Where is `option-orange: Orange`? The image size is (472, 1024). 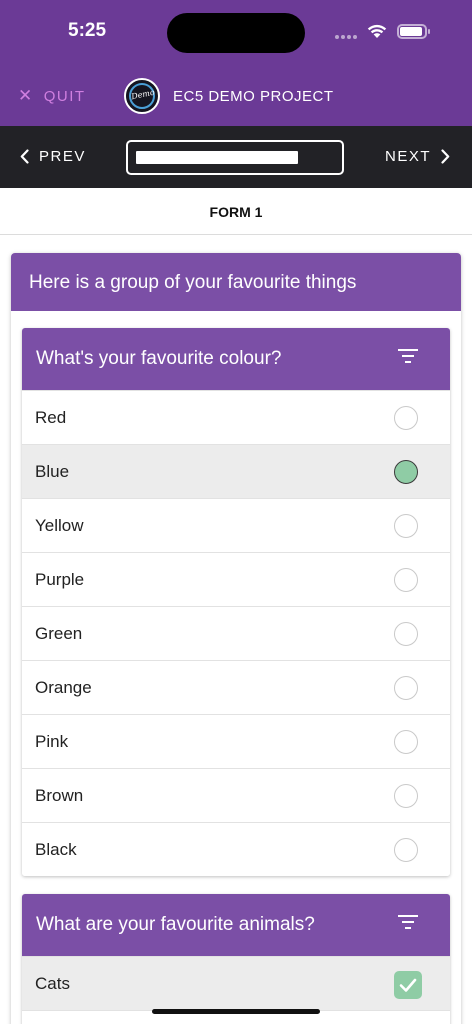 option-orange: Orange is located at coordinates (236, 687).